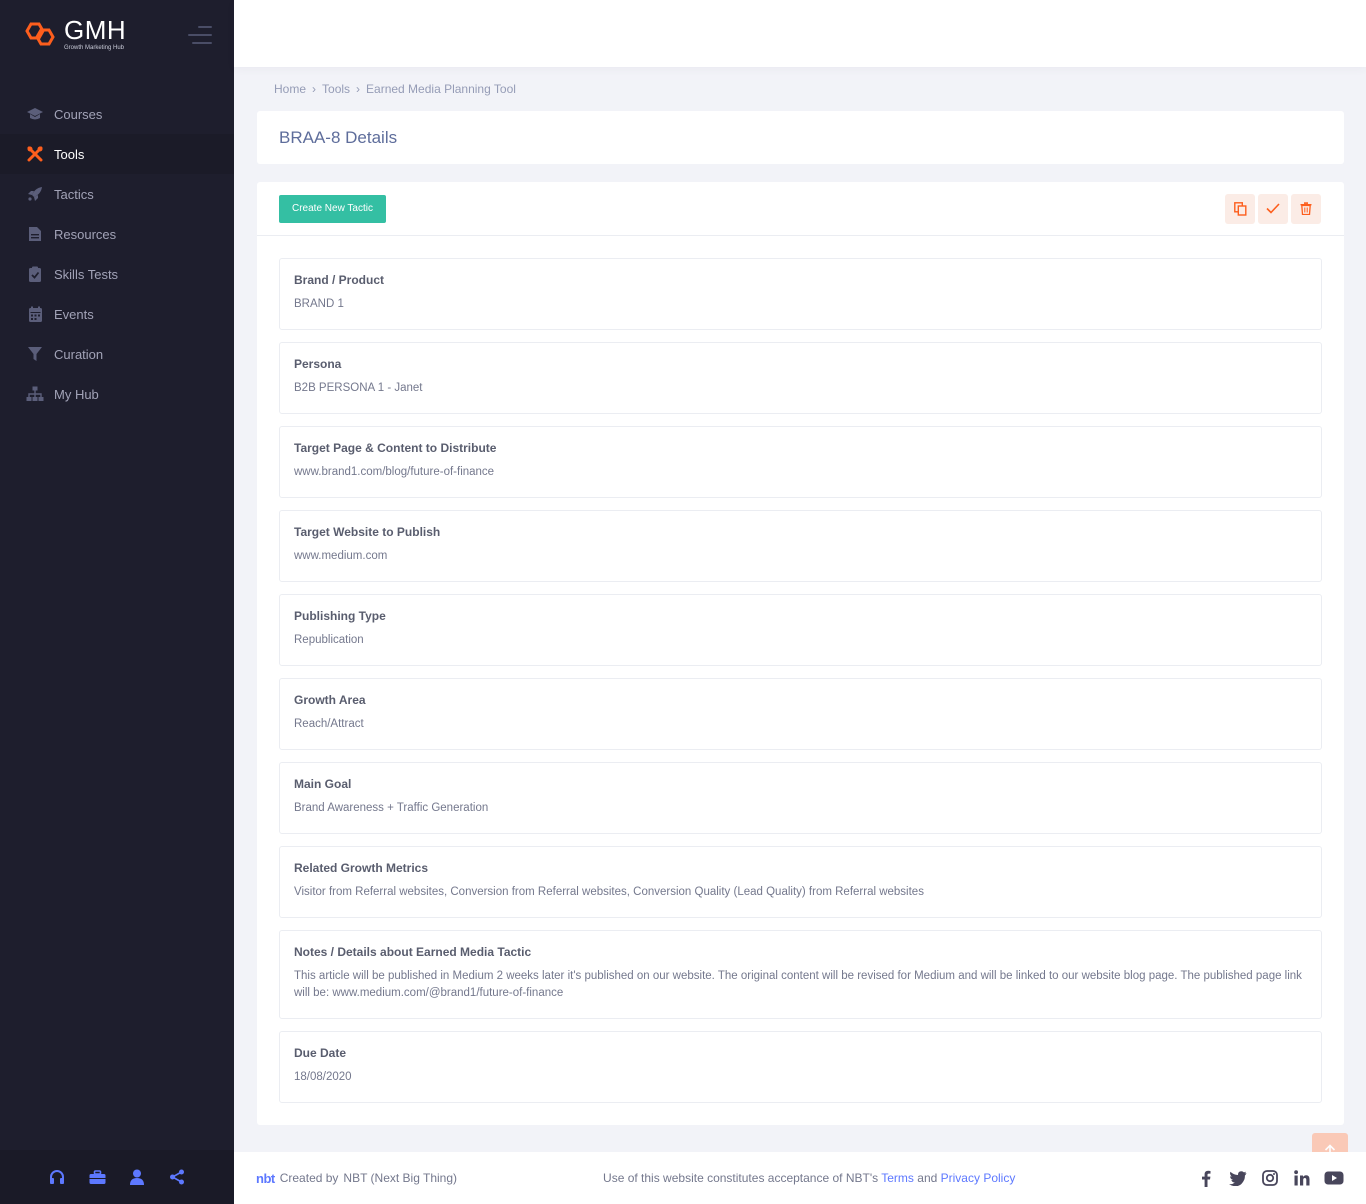 The width and height of the screenshot is (1366, 1204). What do you see at coordinates (117, 1177) in the screenshot?
I see `sidebar-footer` at bounding box center [117, 1177].